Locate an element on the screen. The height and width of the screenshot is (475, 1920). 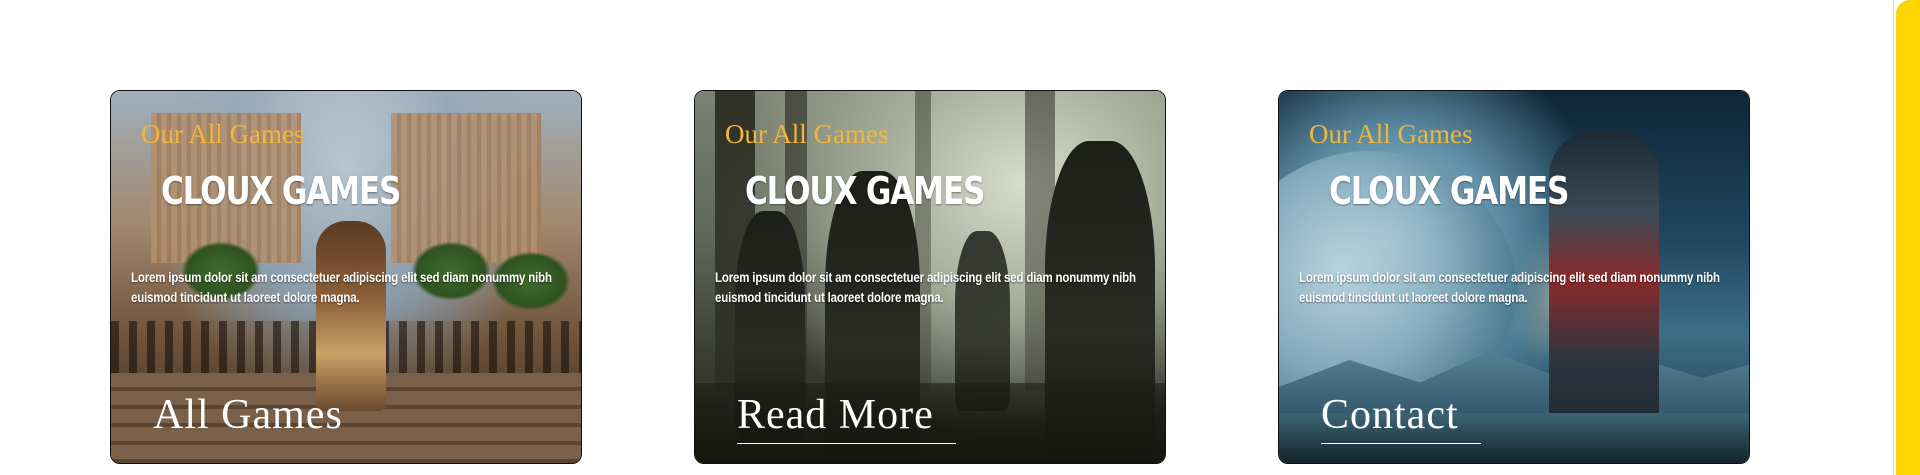
page-scrollbar is located at coordinates (1906, 237).